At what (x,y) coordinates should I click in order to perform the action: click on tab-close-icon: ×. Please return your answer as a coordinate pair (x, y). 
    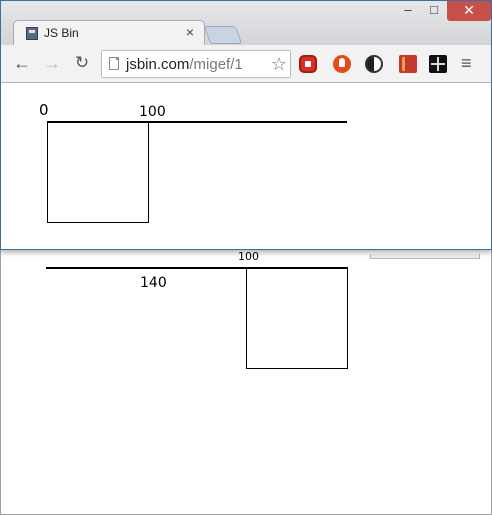
    Looking at the image, I should click on (190, 32).